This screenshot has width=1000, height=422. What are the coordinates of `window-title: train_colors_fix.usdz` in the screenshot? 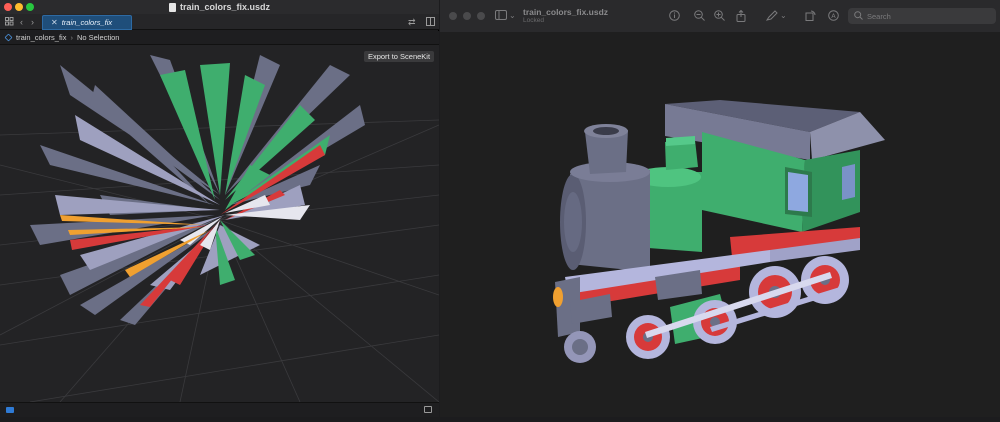 It's located at (219, 7).